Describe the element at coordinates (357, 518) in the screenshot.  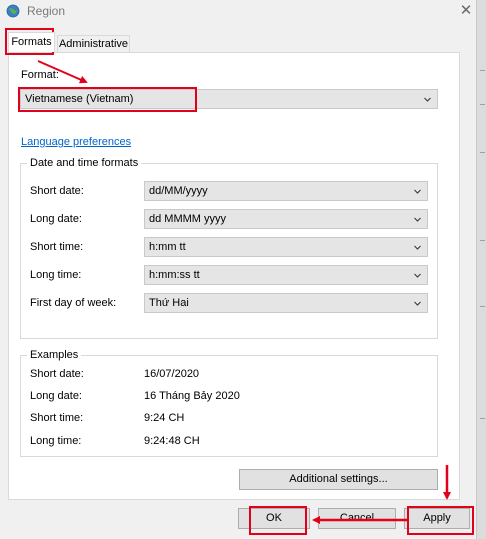
I see `cancel-button: Cancel` at that location.